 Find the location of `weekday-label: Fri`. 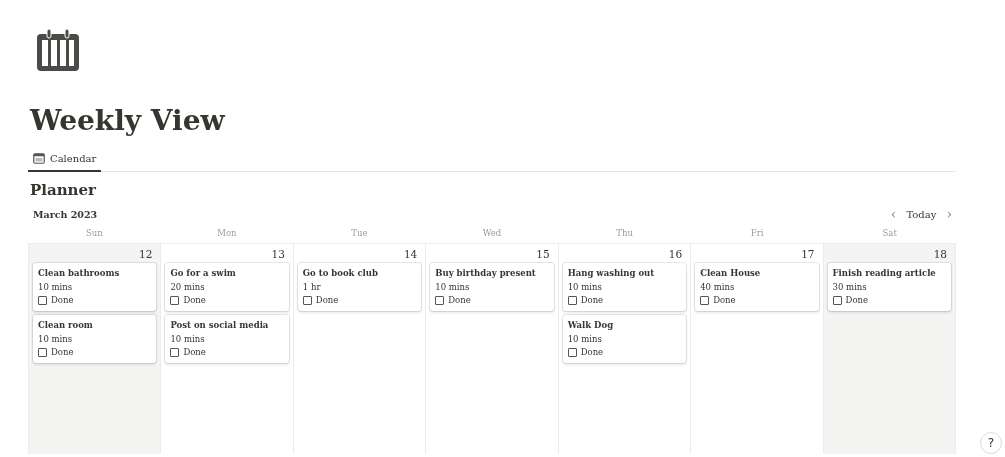

weekday-label: Fri is located at coordinates (757, 233).